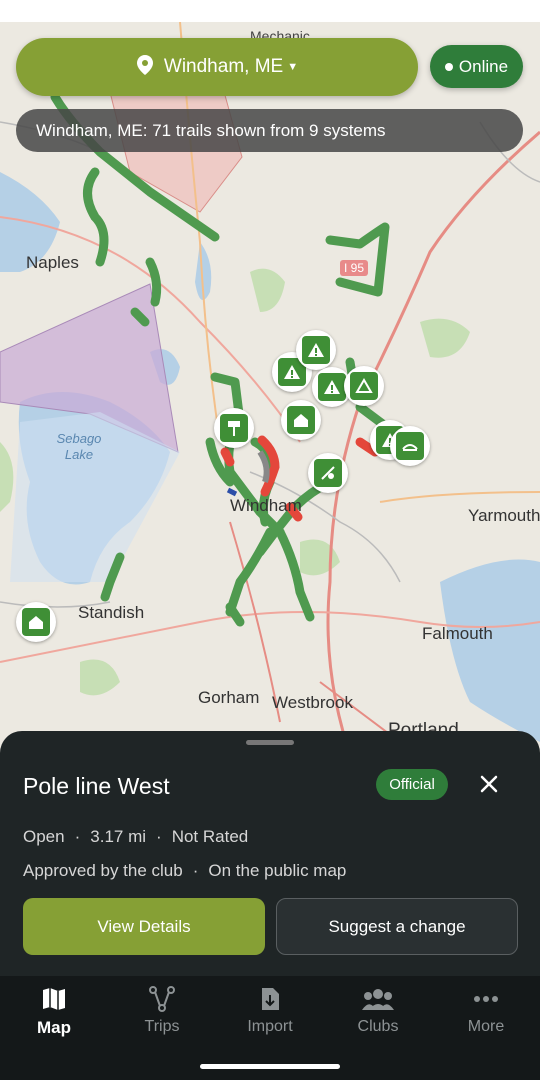 The width and height of the screenshot is (540, 1080). I want to click on map-label-westbrook: Westbrook, so click(312, 702).